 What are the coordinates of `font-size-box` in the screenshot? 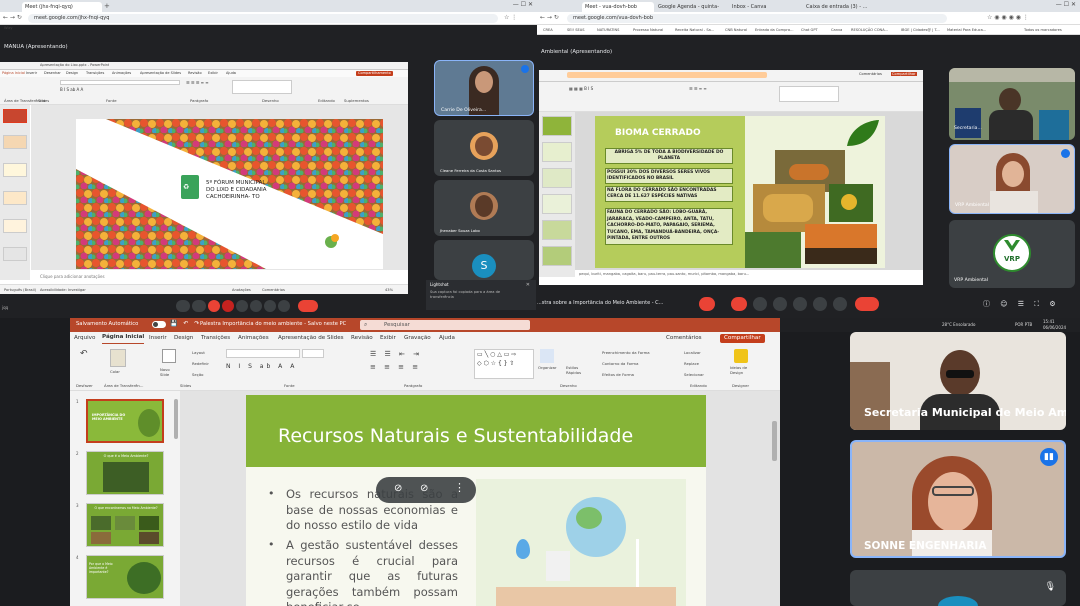 It's located at (313, 353).